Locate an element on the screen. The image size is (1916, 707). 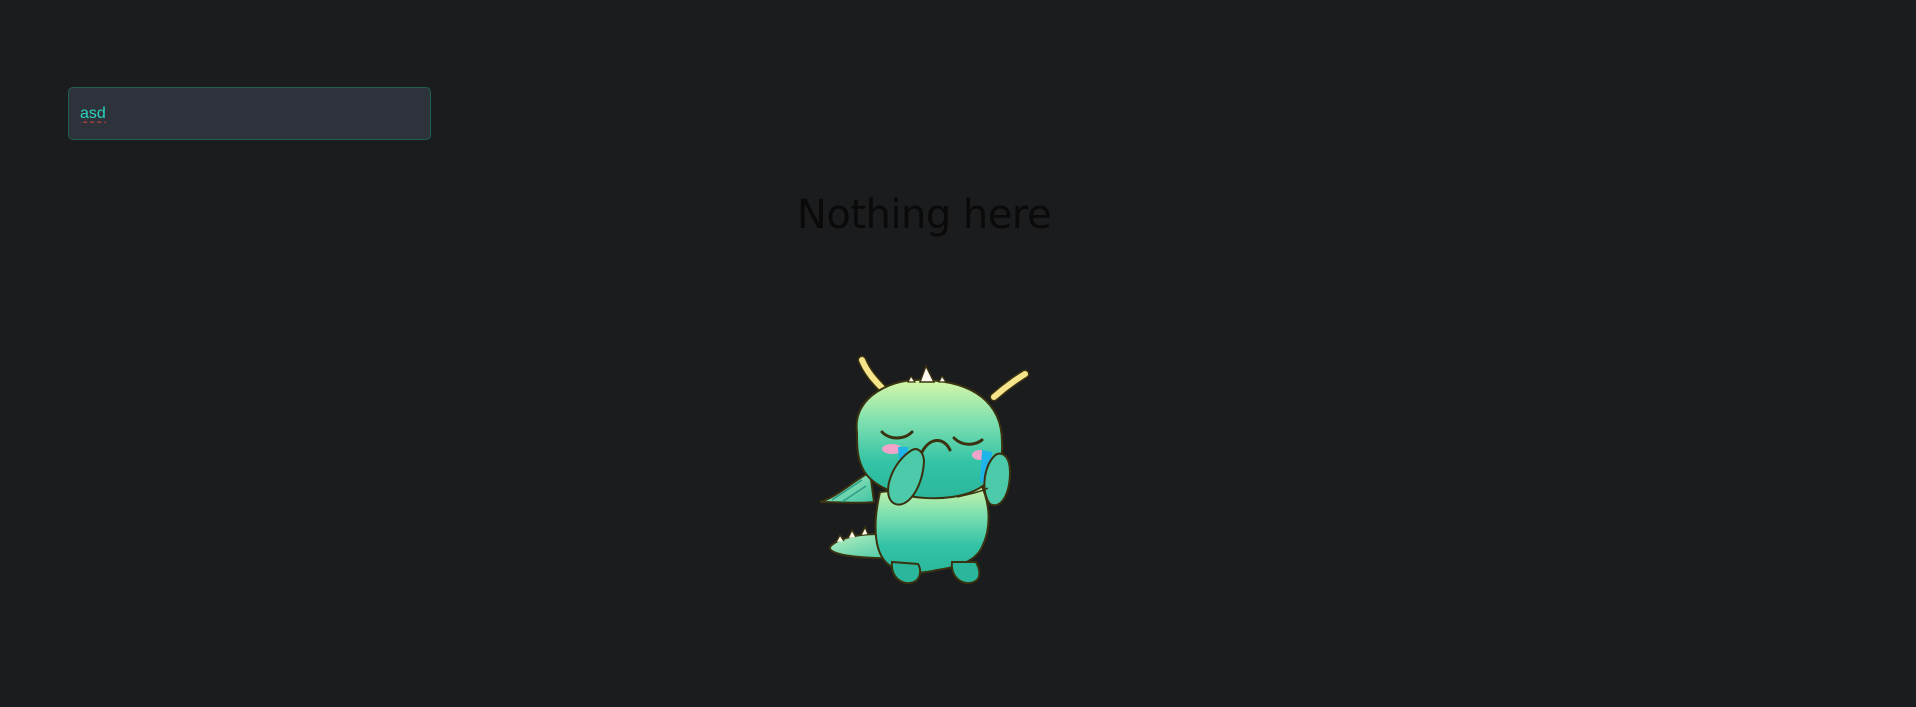
search-input is located at coordinates (249, 113).